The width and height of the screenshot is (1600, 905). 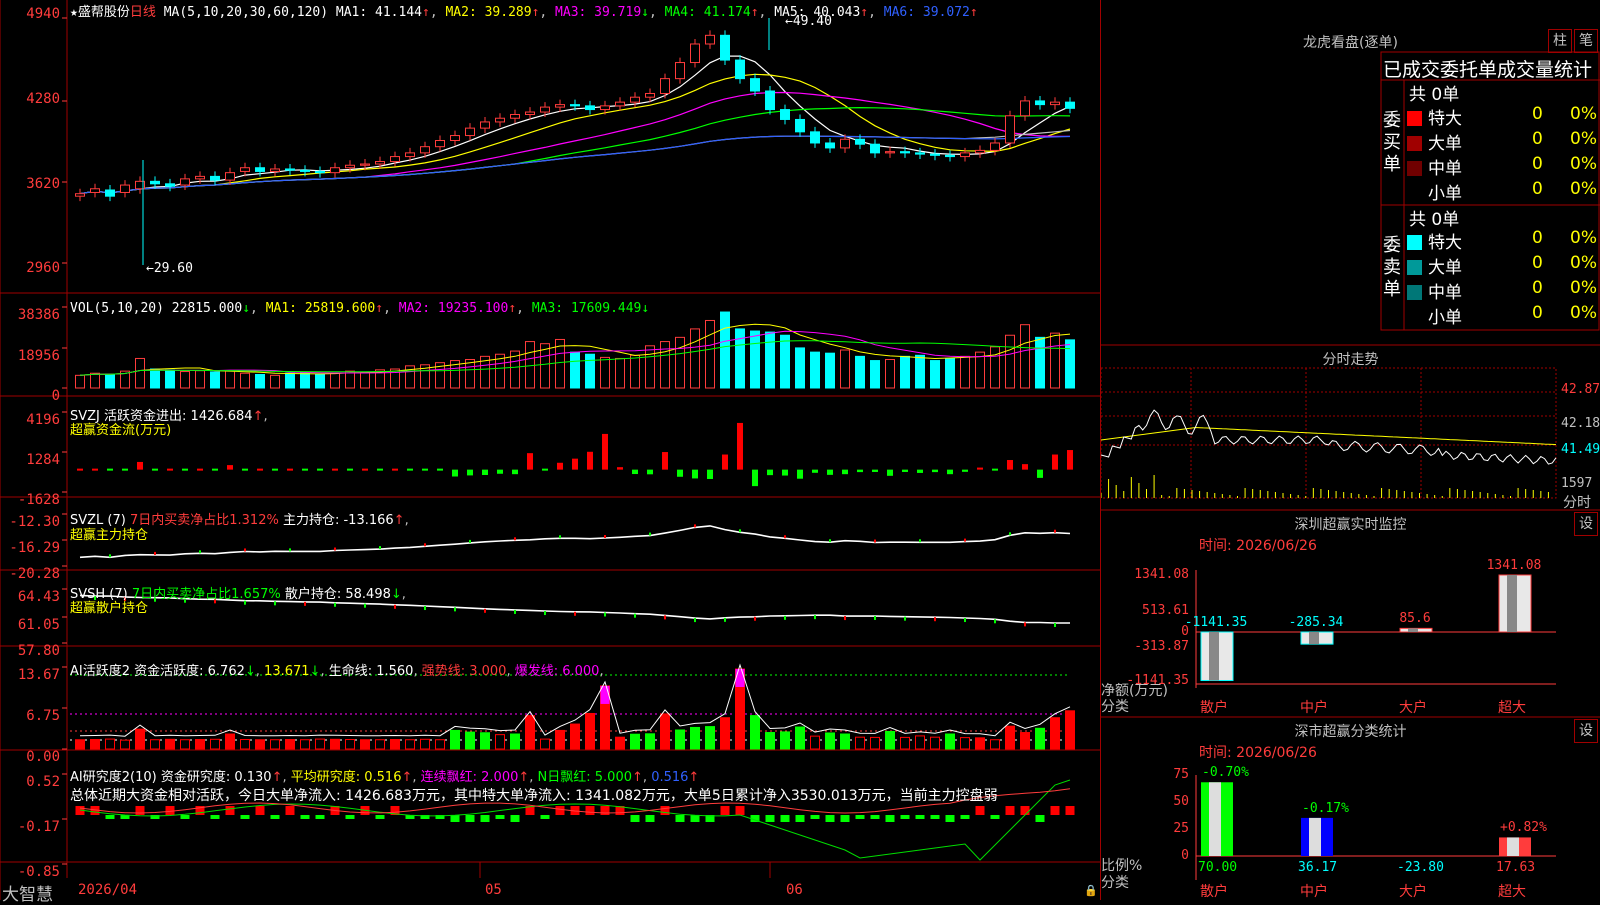 What do you see at coordinates (1586, 41) in the screenshot?
I see `pen-mode-button: 笔` at bounding box center [1586, 41].